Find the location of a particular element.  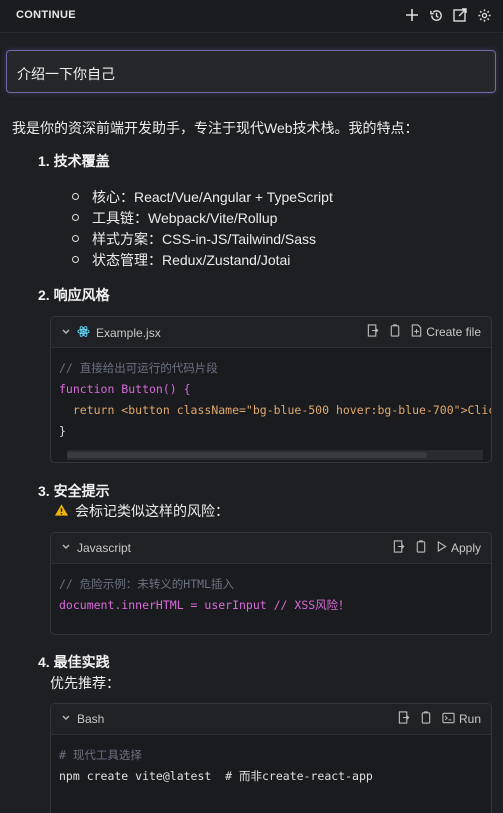

code-line: document.innerHTML = userInput // XSS风险！ is located at coordinates (204, 605).